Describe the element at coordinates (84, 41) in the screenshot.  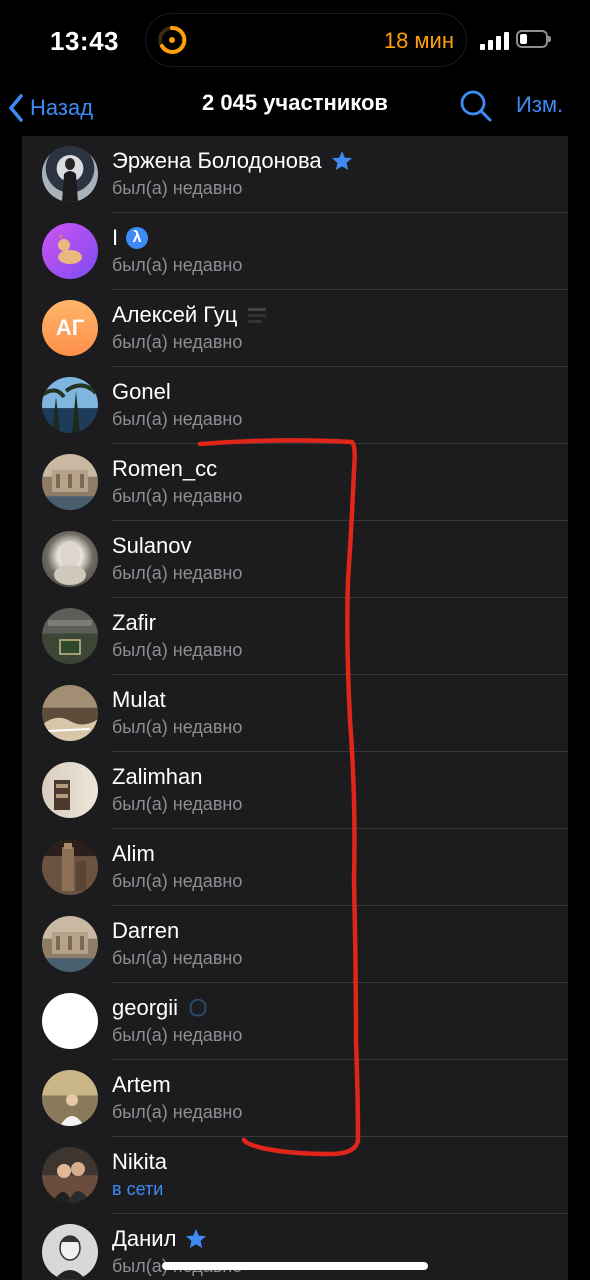
I see `status-time: 13:43` at that location.